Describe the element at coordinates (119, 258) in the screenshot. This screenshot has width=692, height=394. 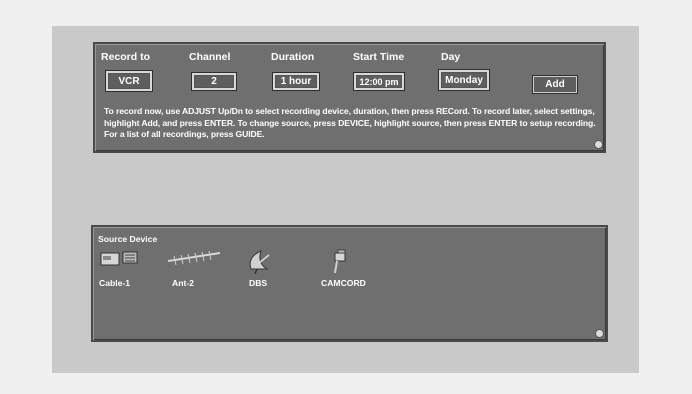
I see `cable-box-icon` at that location.